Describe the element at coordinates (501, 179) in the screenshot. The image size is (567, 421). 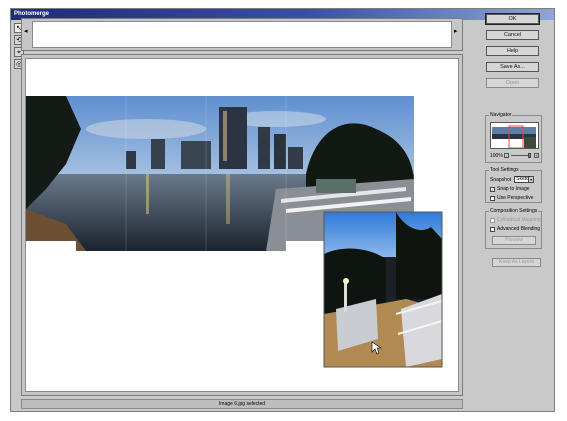
I see `snapshot-label: Snapshot` at that location.